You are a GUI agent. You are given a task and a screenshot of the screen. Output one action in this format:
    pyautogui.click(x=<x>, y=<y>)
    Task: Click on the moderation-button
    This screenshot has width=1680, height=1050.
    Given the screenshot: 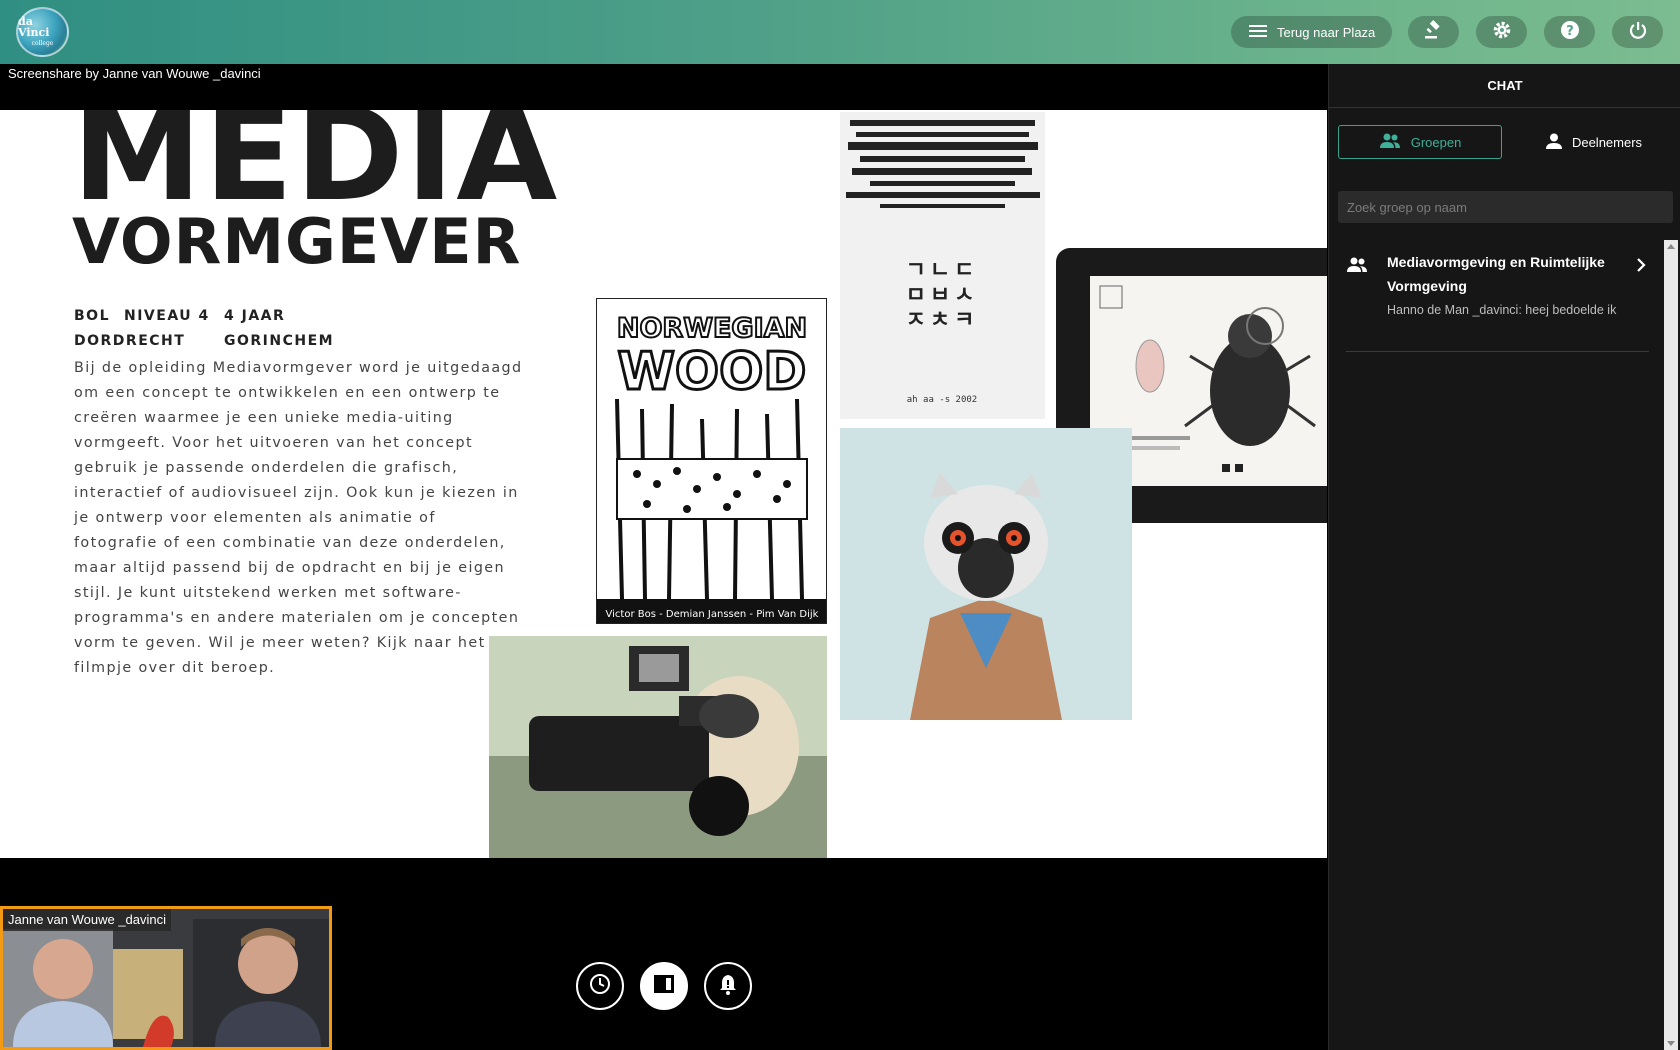 What is the action you would take?
    pyautogui.click(x=1433, y=32)
    